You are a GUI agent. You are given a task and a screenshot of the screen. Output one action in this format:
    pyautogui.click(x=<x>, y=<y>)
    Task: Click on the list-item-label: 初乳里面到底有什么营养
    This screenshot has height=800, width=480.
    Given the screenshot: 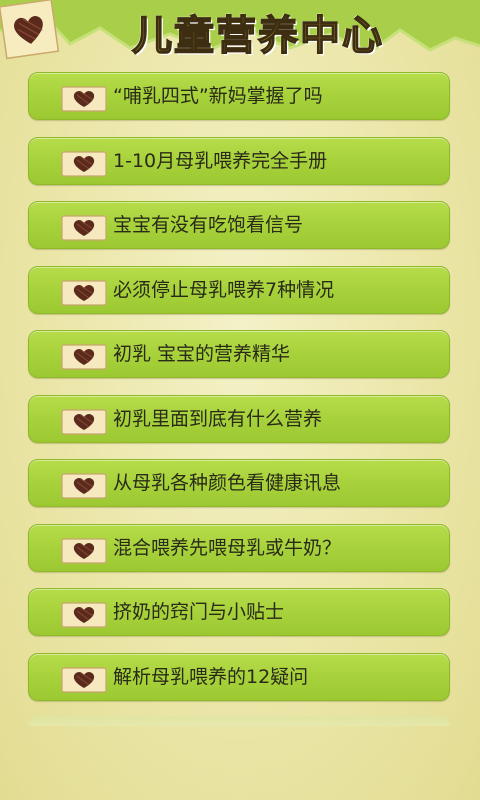 What is the action you would take?
    pyautogui.click(x=218, y=419)
    